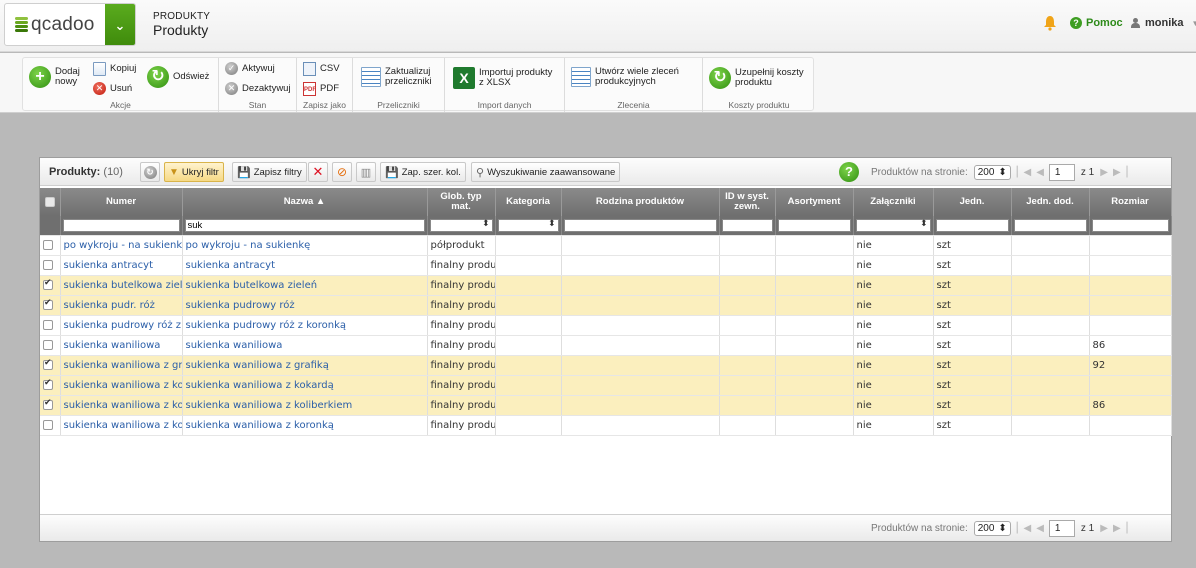  What do you see at coordinates (123, 325) in the screenshot?
I see `product-number-link: sukienka pudrowy róż z koronką` at bounding box center [123, 325].